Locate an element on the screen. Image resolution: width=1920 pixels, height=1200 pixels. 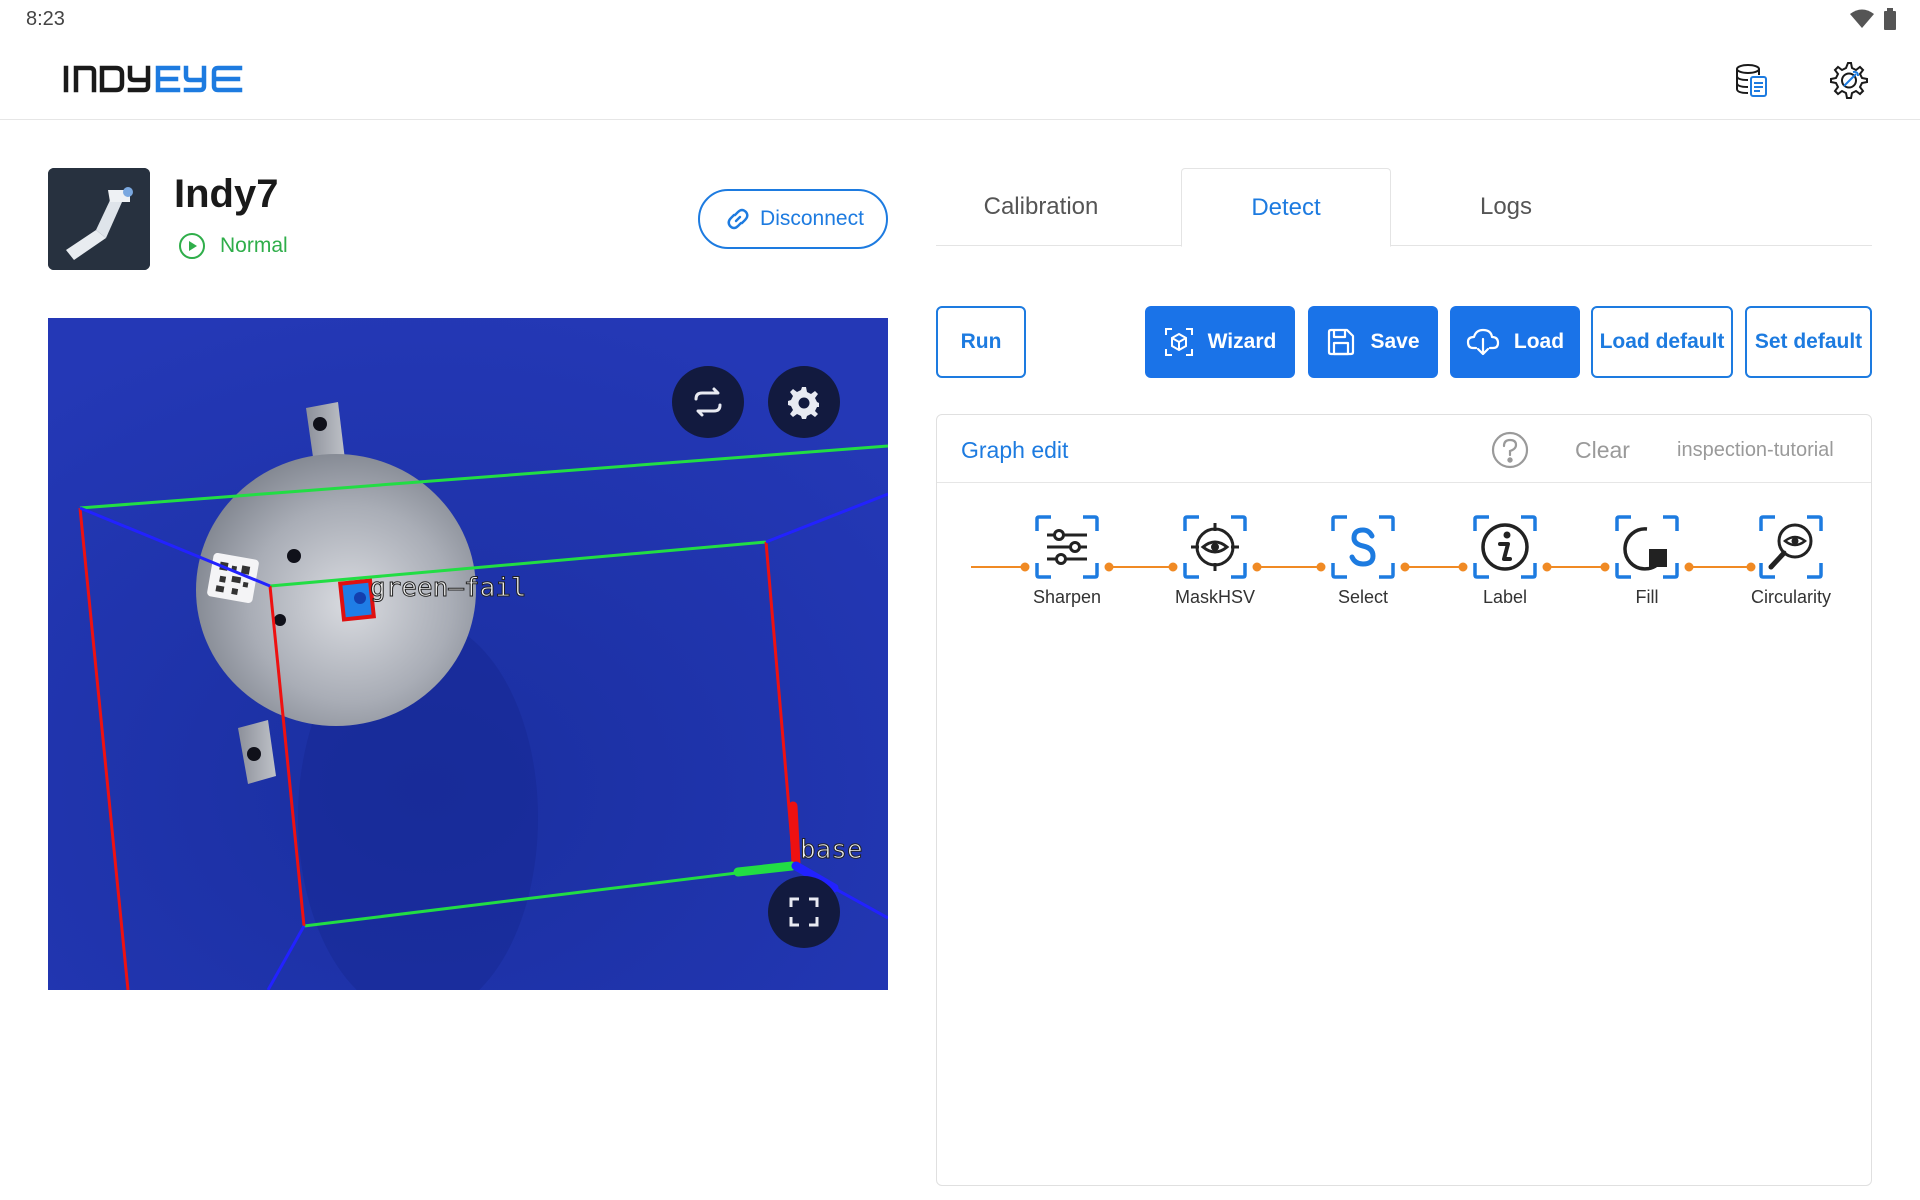
set-default-button: Set default is located at coordinates (1808, 342).